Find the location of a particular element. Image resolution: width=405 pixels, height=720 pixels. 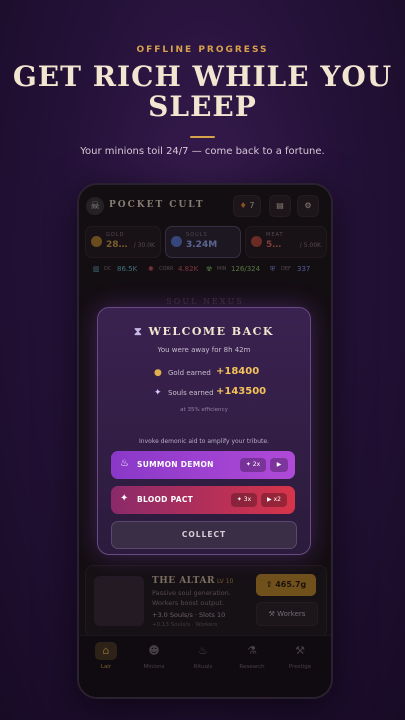

blood-pact-label: BLOOD PACT is located at coordinates (165, 499).